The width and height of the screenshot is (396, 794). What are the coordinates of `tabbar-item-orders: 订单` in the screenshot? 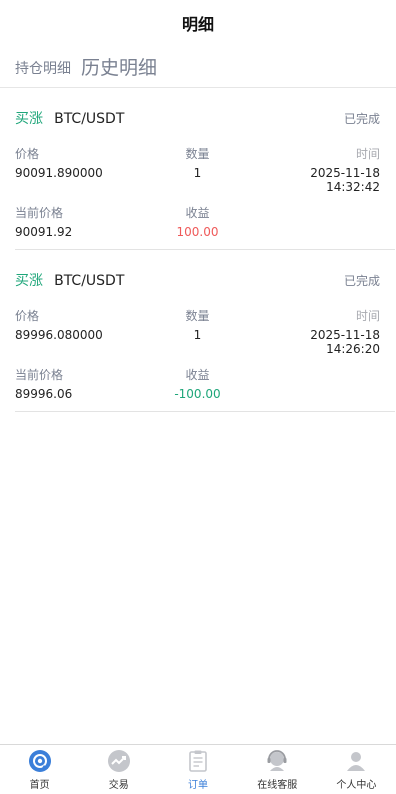 It's located at (197, 769).